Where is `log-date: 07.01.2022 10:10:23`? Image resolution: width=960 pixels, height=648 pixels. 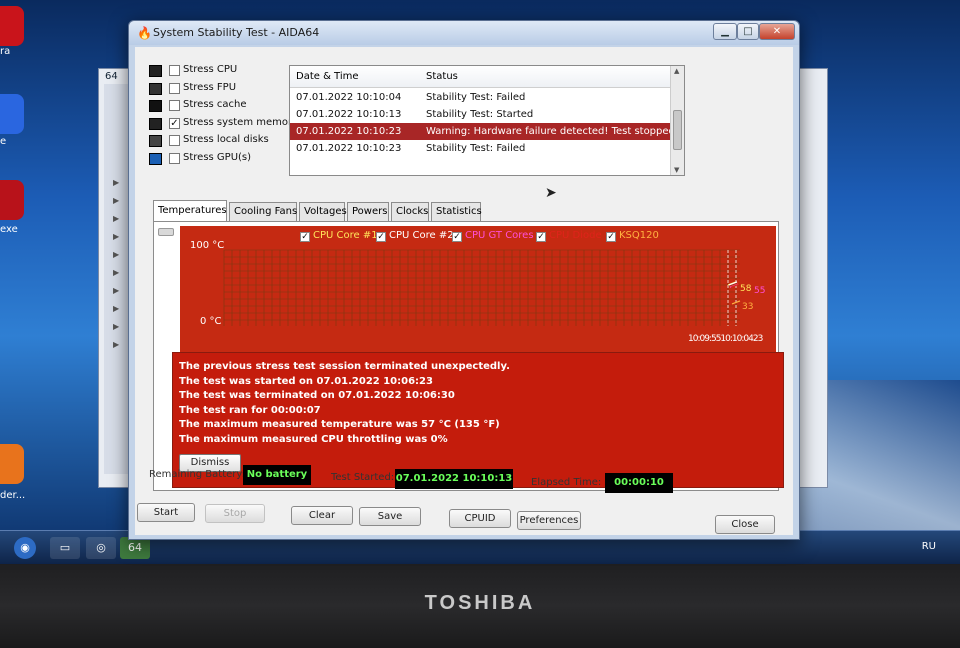 log-date: 07.01.2022 10:10:23 is located at coordinates (349, 131).